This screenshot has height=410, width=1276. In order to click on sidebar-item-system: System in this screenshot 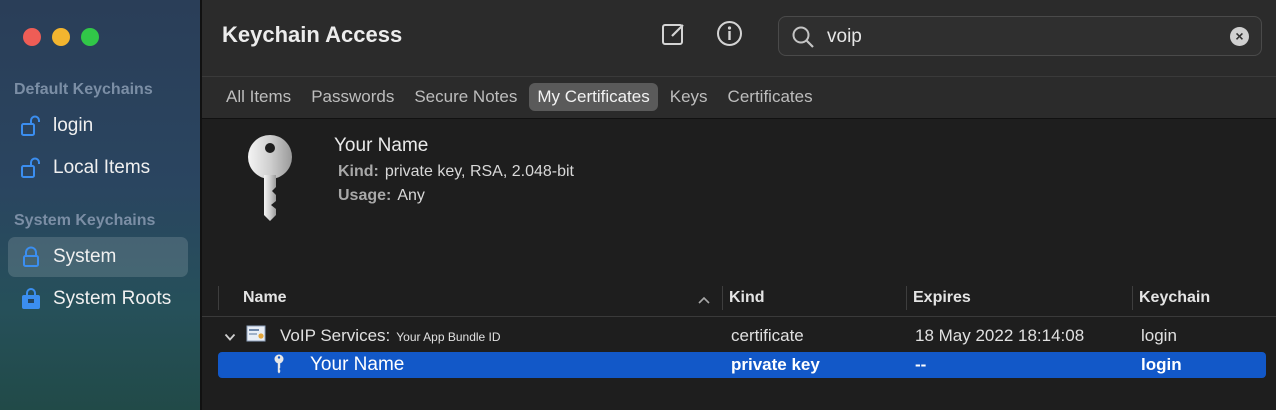, I will do `click(98, 257)`.